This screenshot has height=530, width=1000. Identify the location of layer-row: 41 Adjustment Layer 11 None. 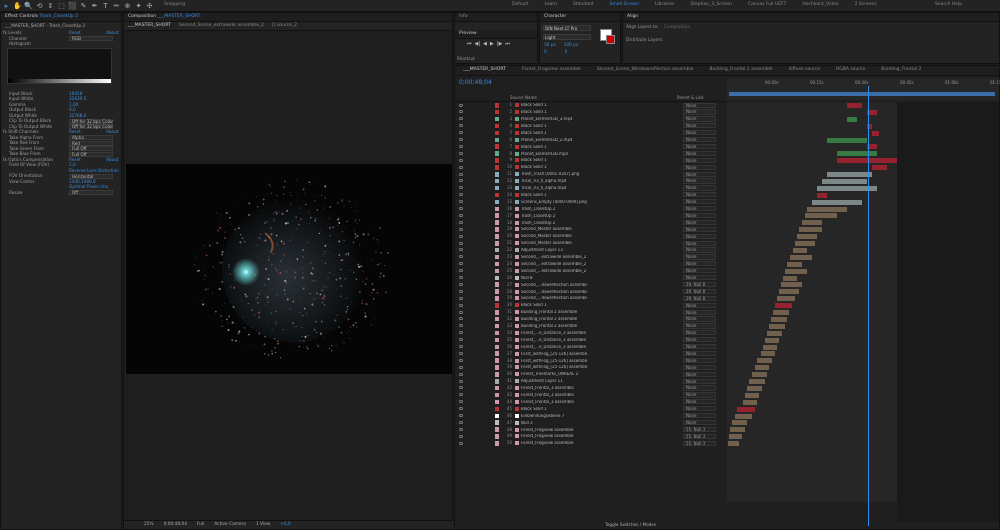
(590, 381).